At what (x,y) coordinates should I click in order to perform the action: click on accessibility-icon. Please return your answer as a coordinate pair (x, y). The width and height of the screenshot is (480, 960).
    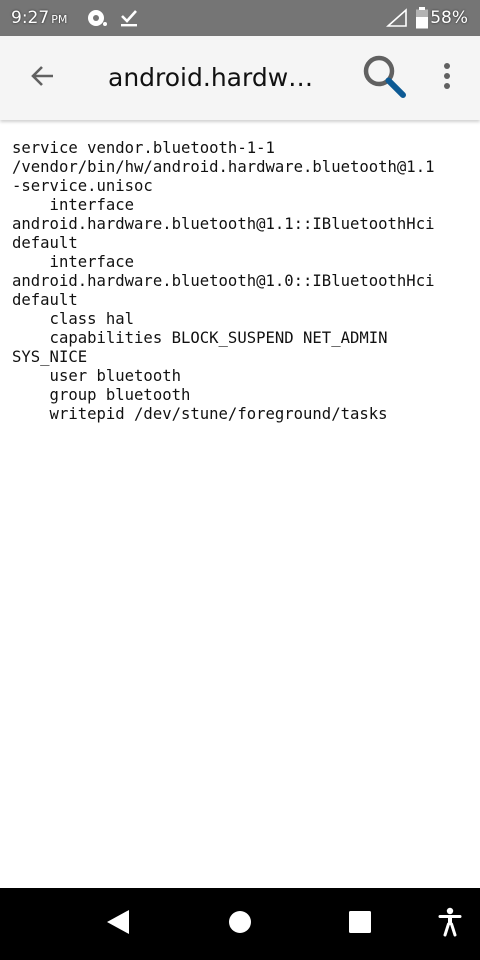
    Looking at the image, I should click on (450, 924).